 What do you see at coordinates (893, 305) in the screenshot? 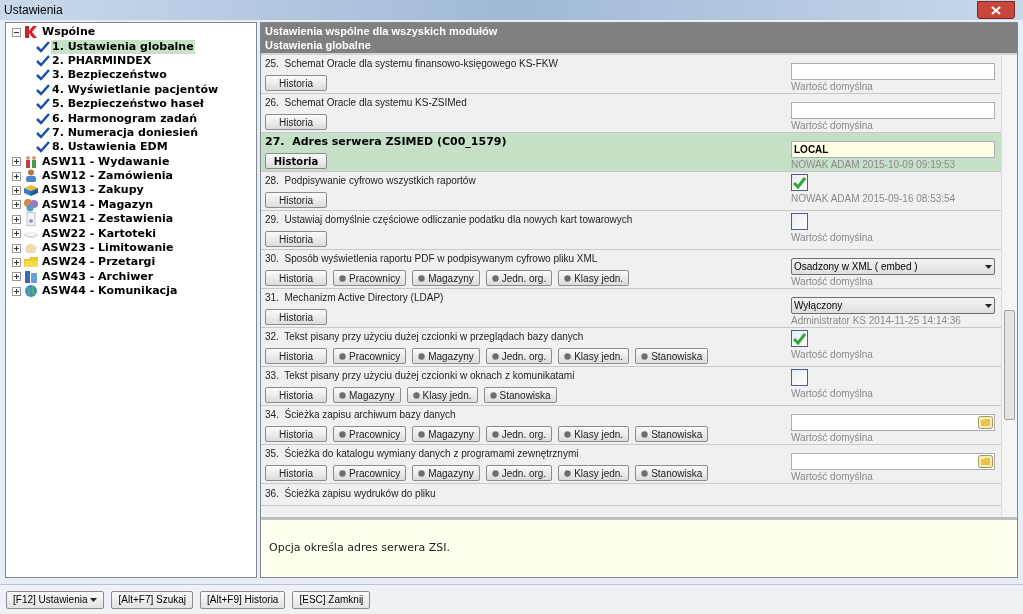
I see `dropdown: Wyłączony` at bounding box center [893, 305].